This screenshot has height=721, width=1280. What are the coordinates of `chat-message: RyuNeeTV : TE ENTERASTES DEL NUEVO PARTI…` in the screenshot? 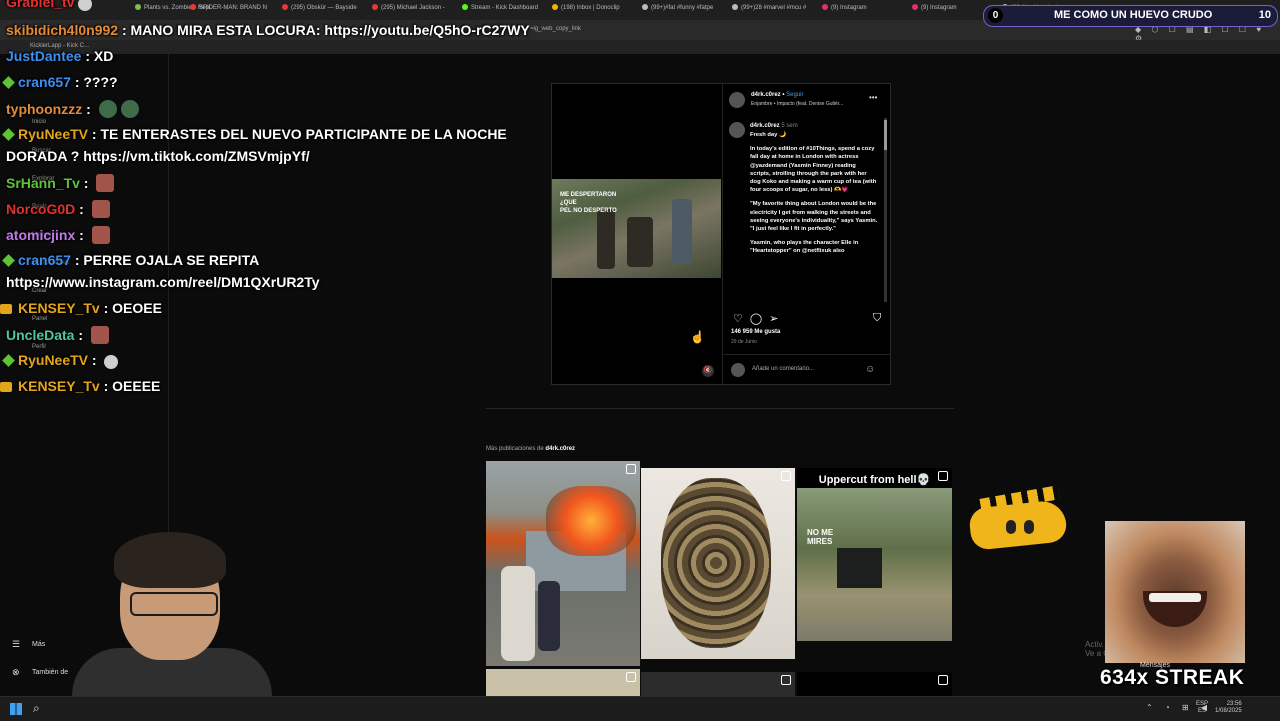 It's located at (253, 134).